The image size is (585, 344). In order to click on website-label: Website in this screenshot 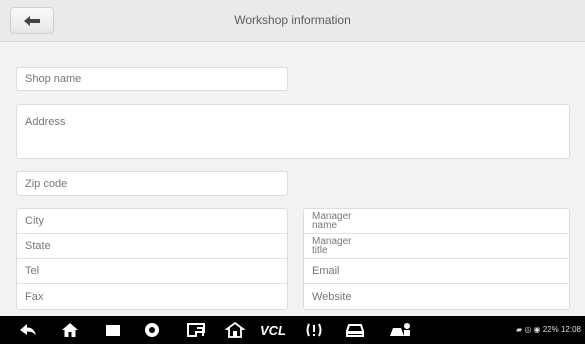, I will do `click(332, 296)`.